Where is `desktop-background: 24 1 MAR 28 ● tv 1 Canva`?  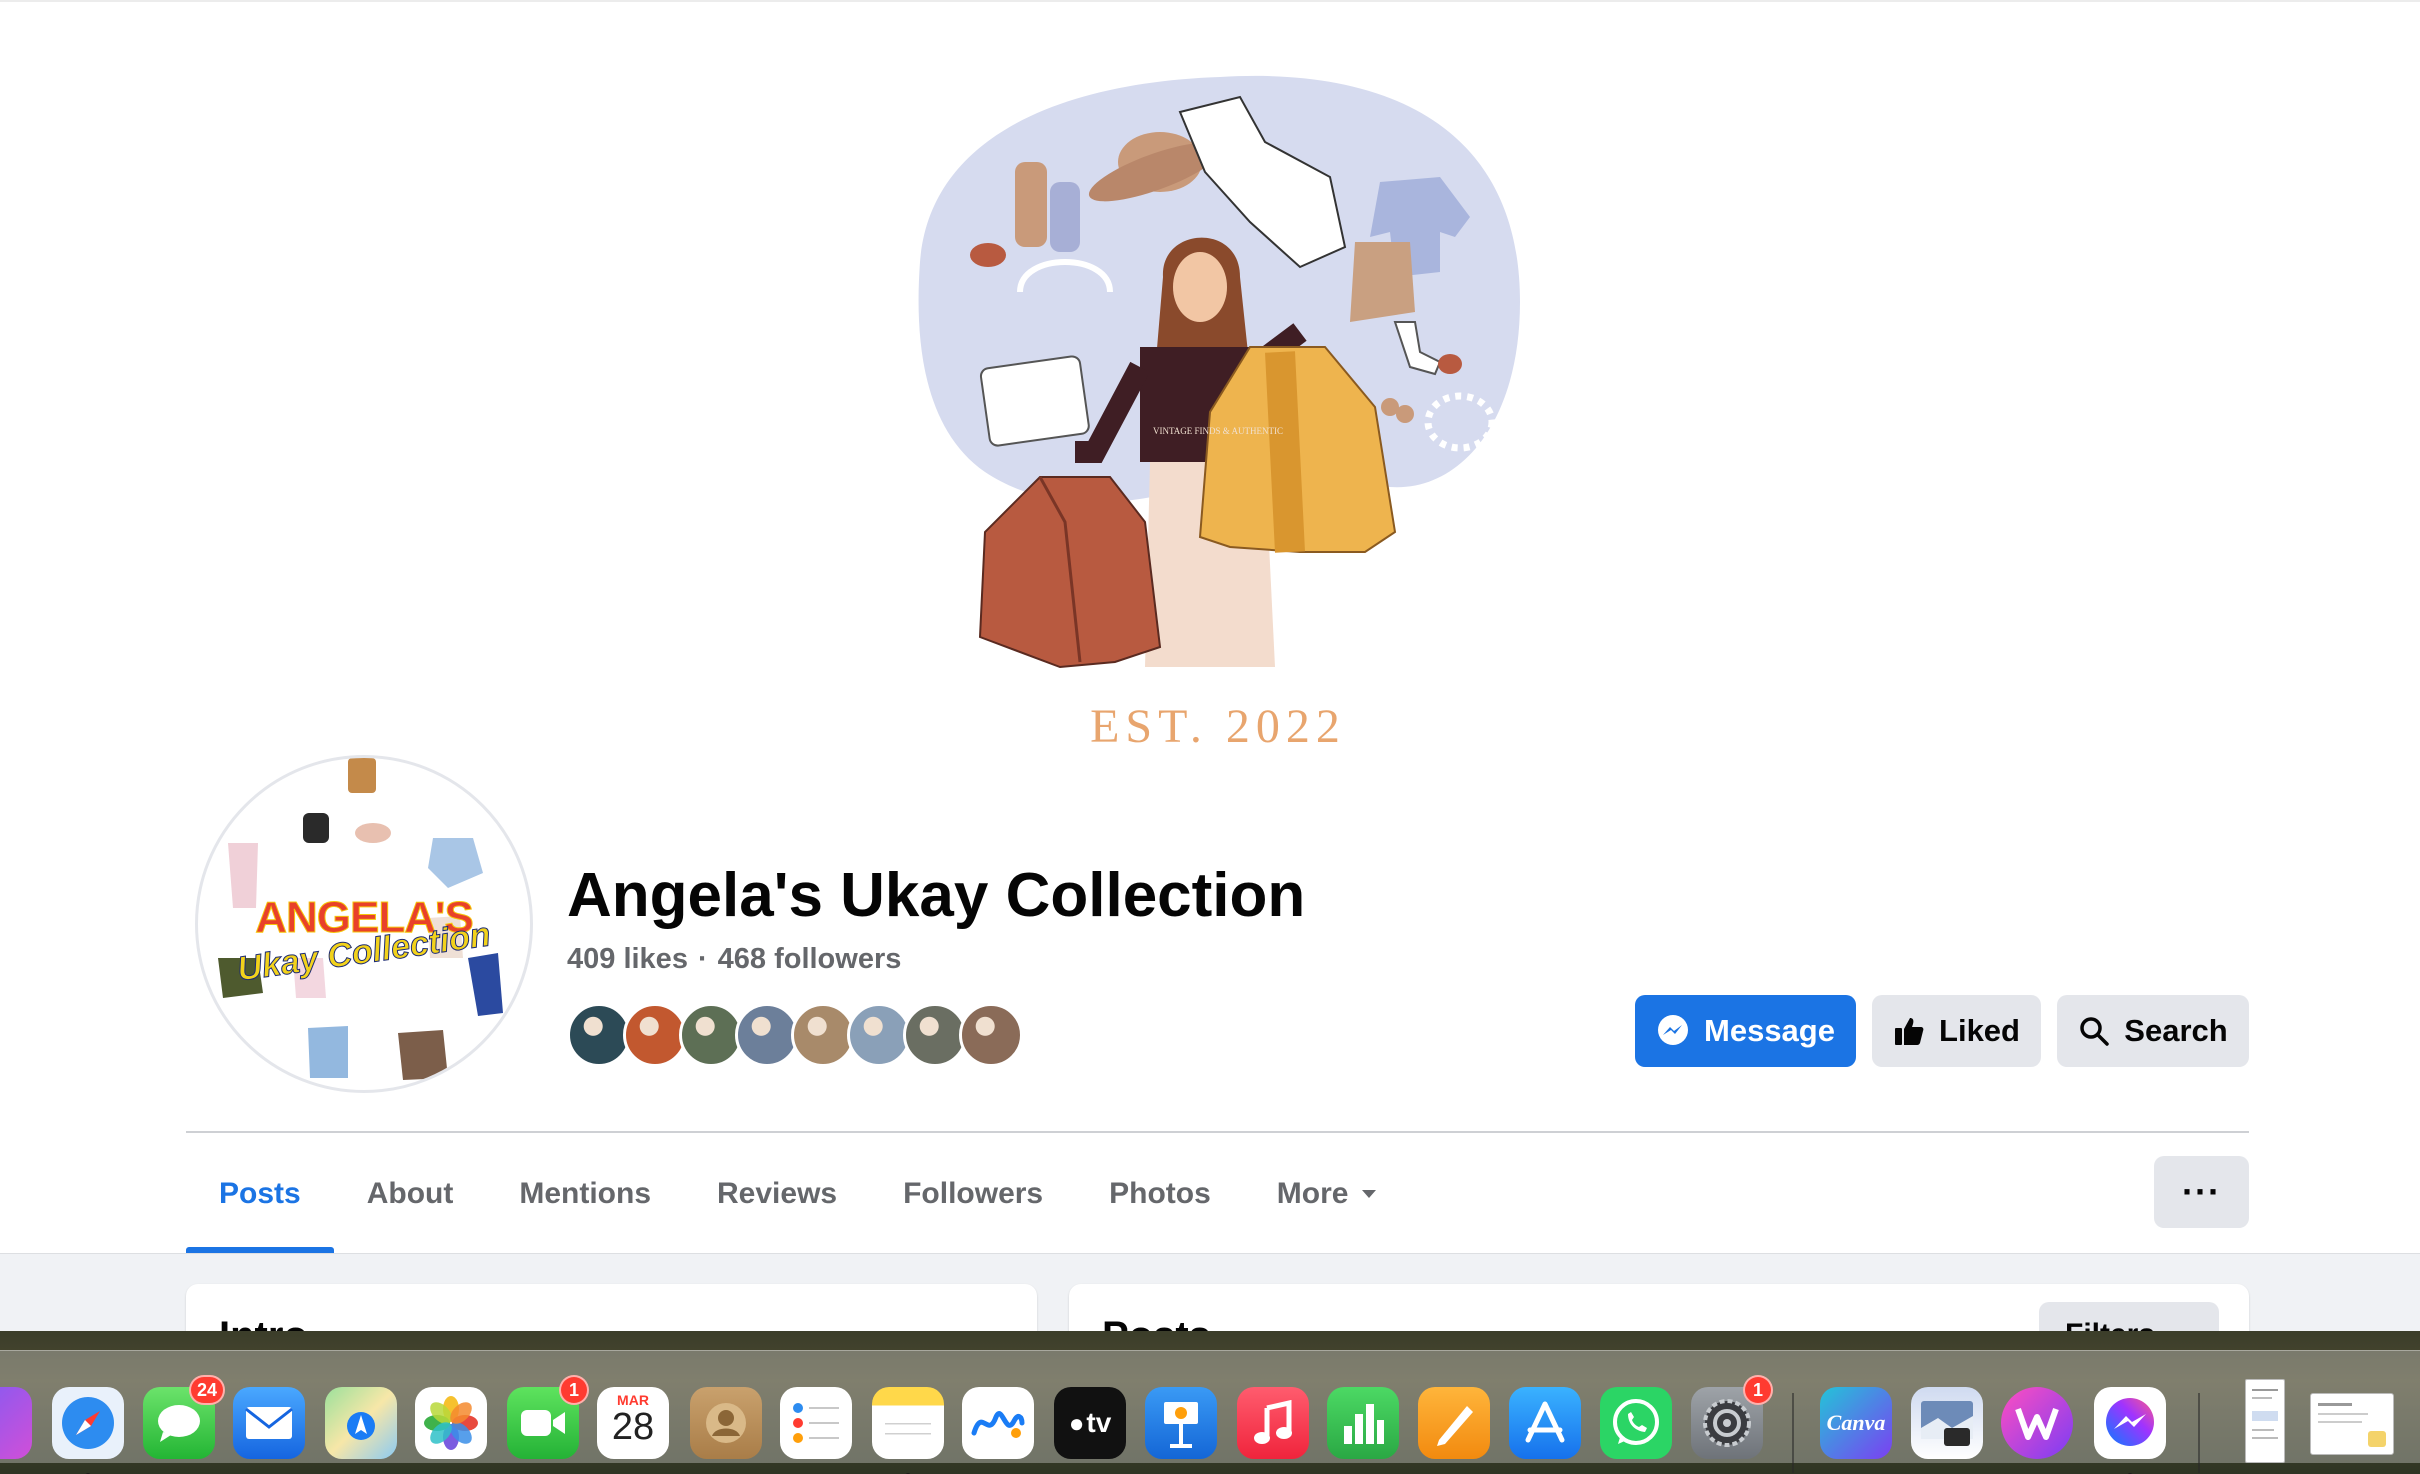 desktop-background: 24 1 MAR 28 ● tv 1 Canva is located at coordinates (1210, 1402).